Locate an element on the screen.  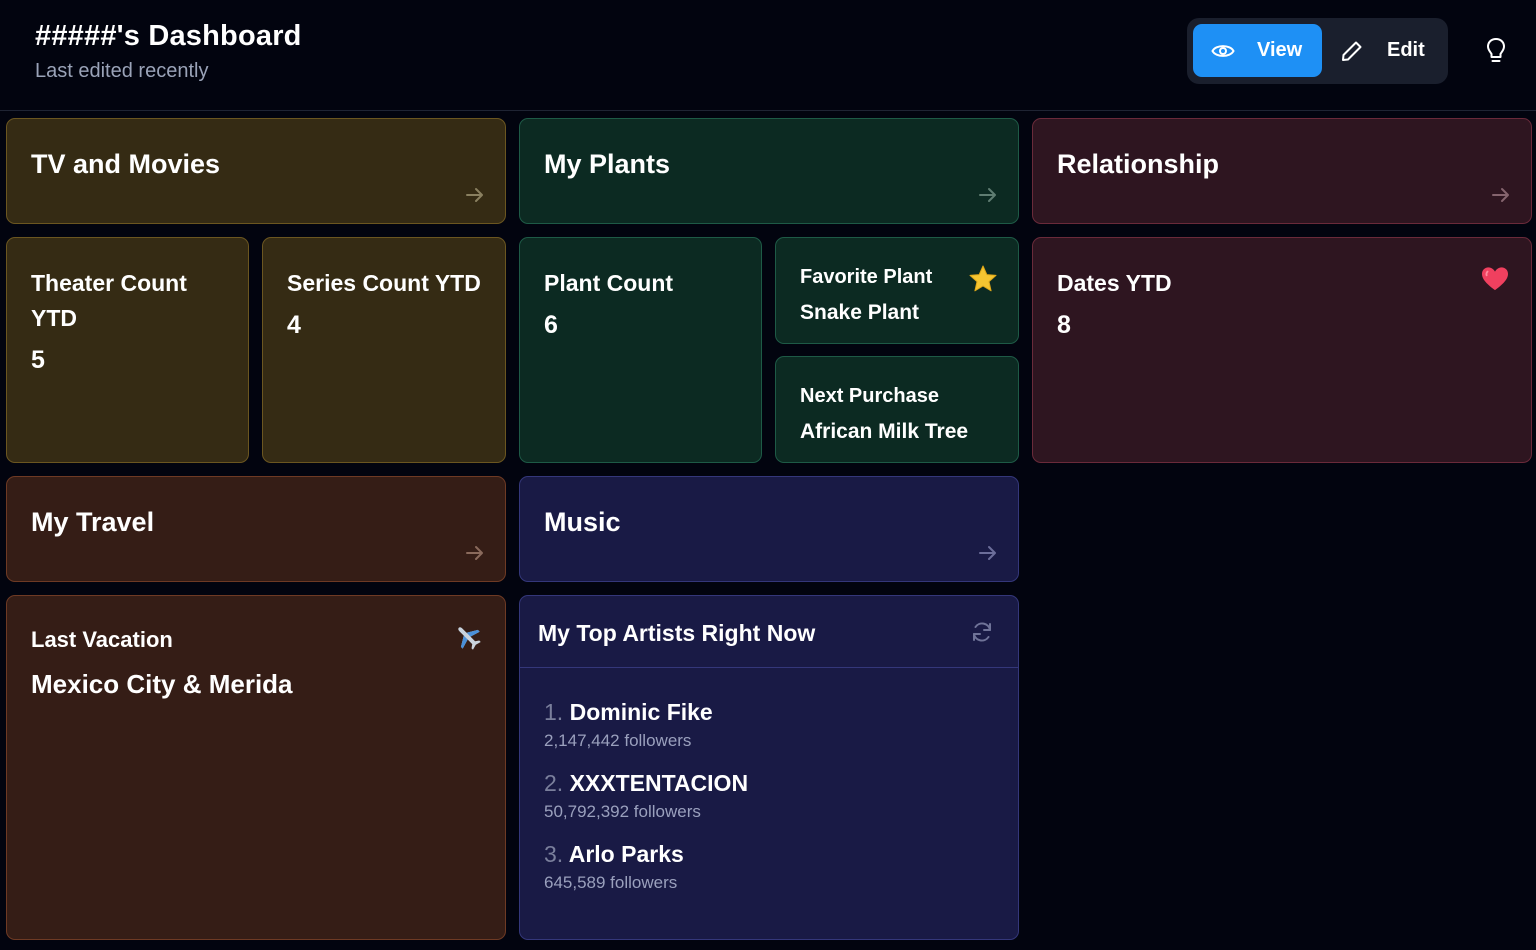
music-card: Music is located at coordinates (769, 529).